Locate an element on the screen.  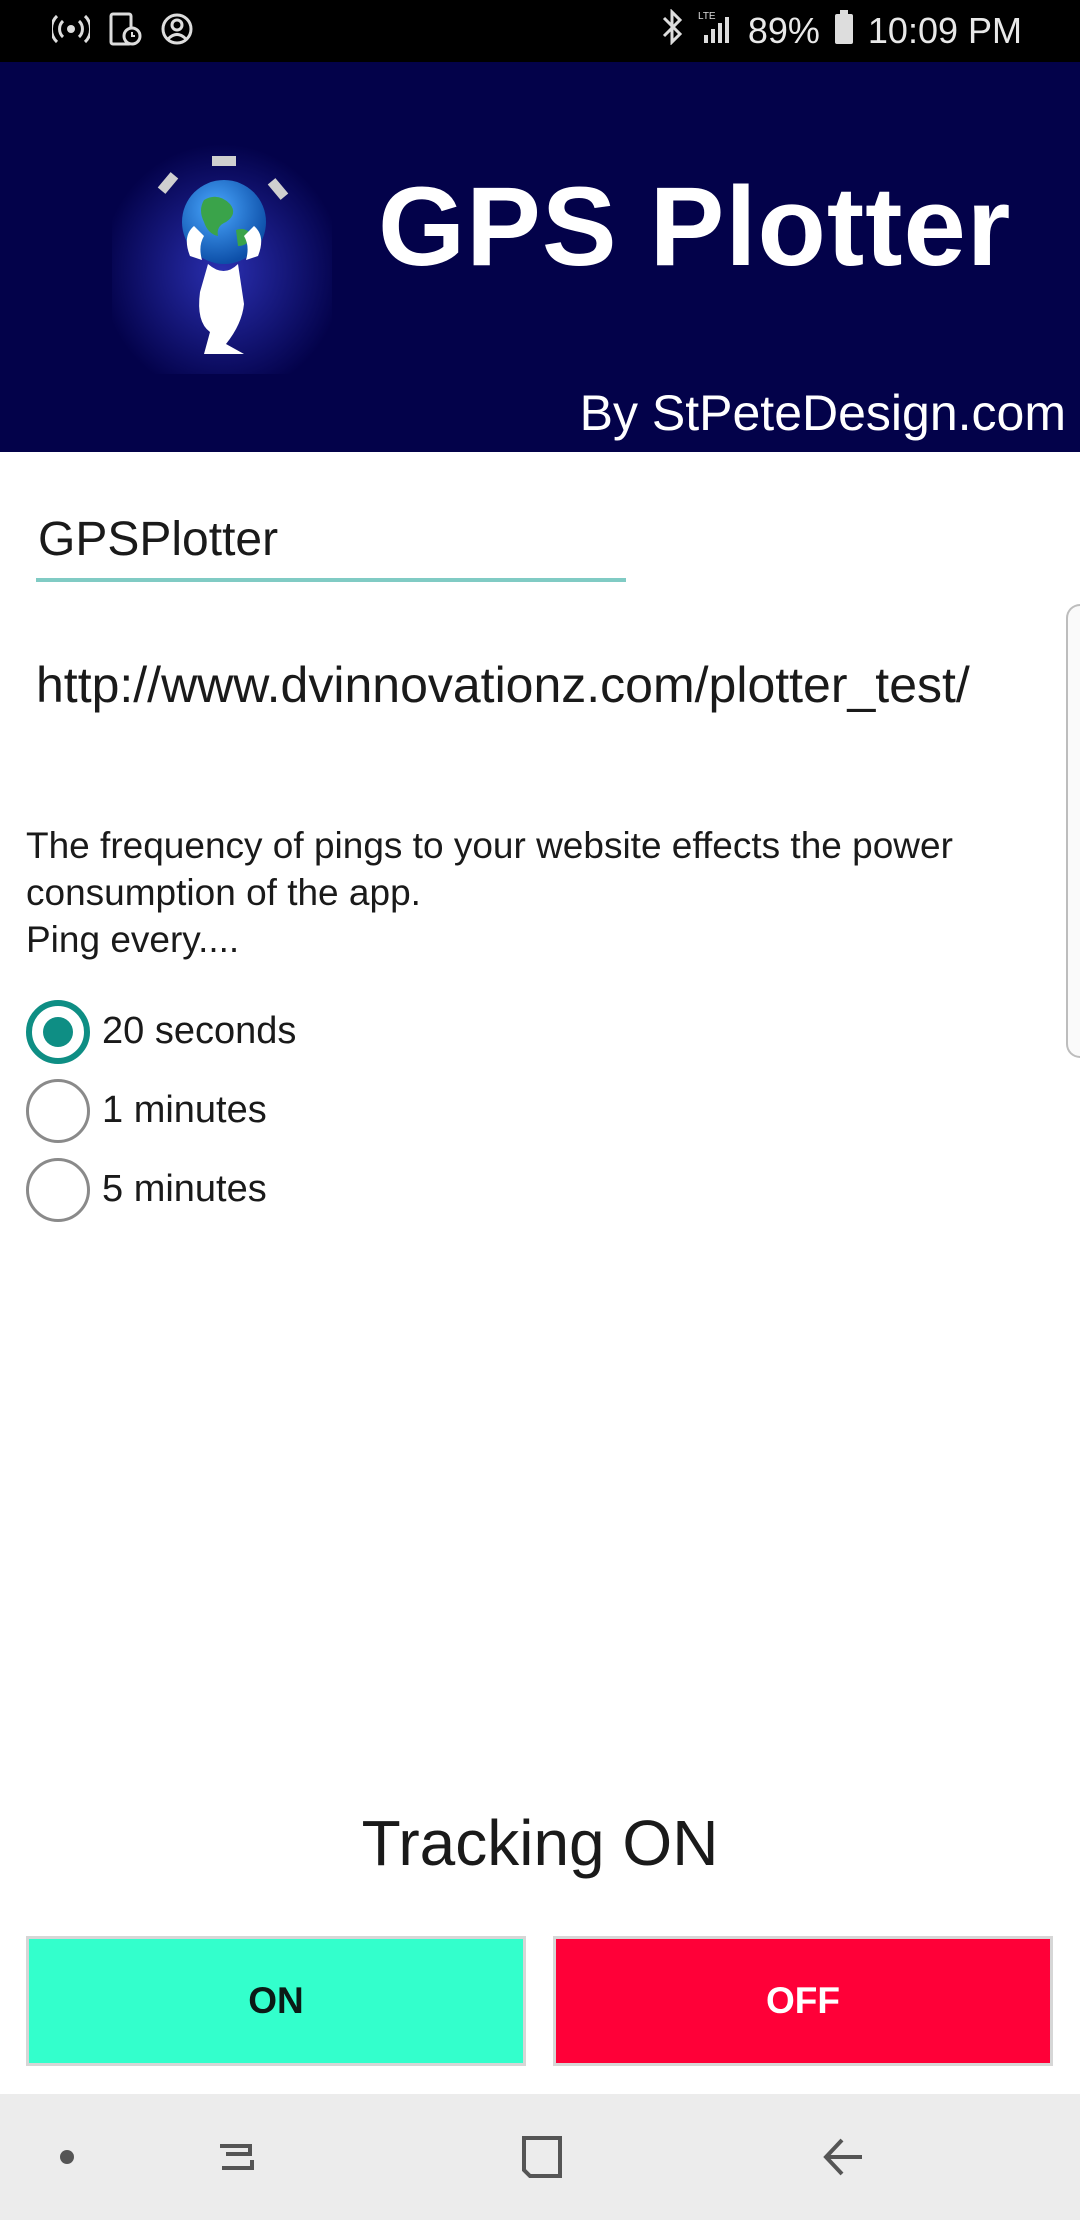
ping-frequency-radio-group: 20 seconds 1 minutes 5 minutes is located at coordinates (161, 1110).